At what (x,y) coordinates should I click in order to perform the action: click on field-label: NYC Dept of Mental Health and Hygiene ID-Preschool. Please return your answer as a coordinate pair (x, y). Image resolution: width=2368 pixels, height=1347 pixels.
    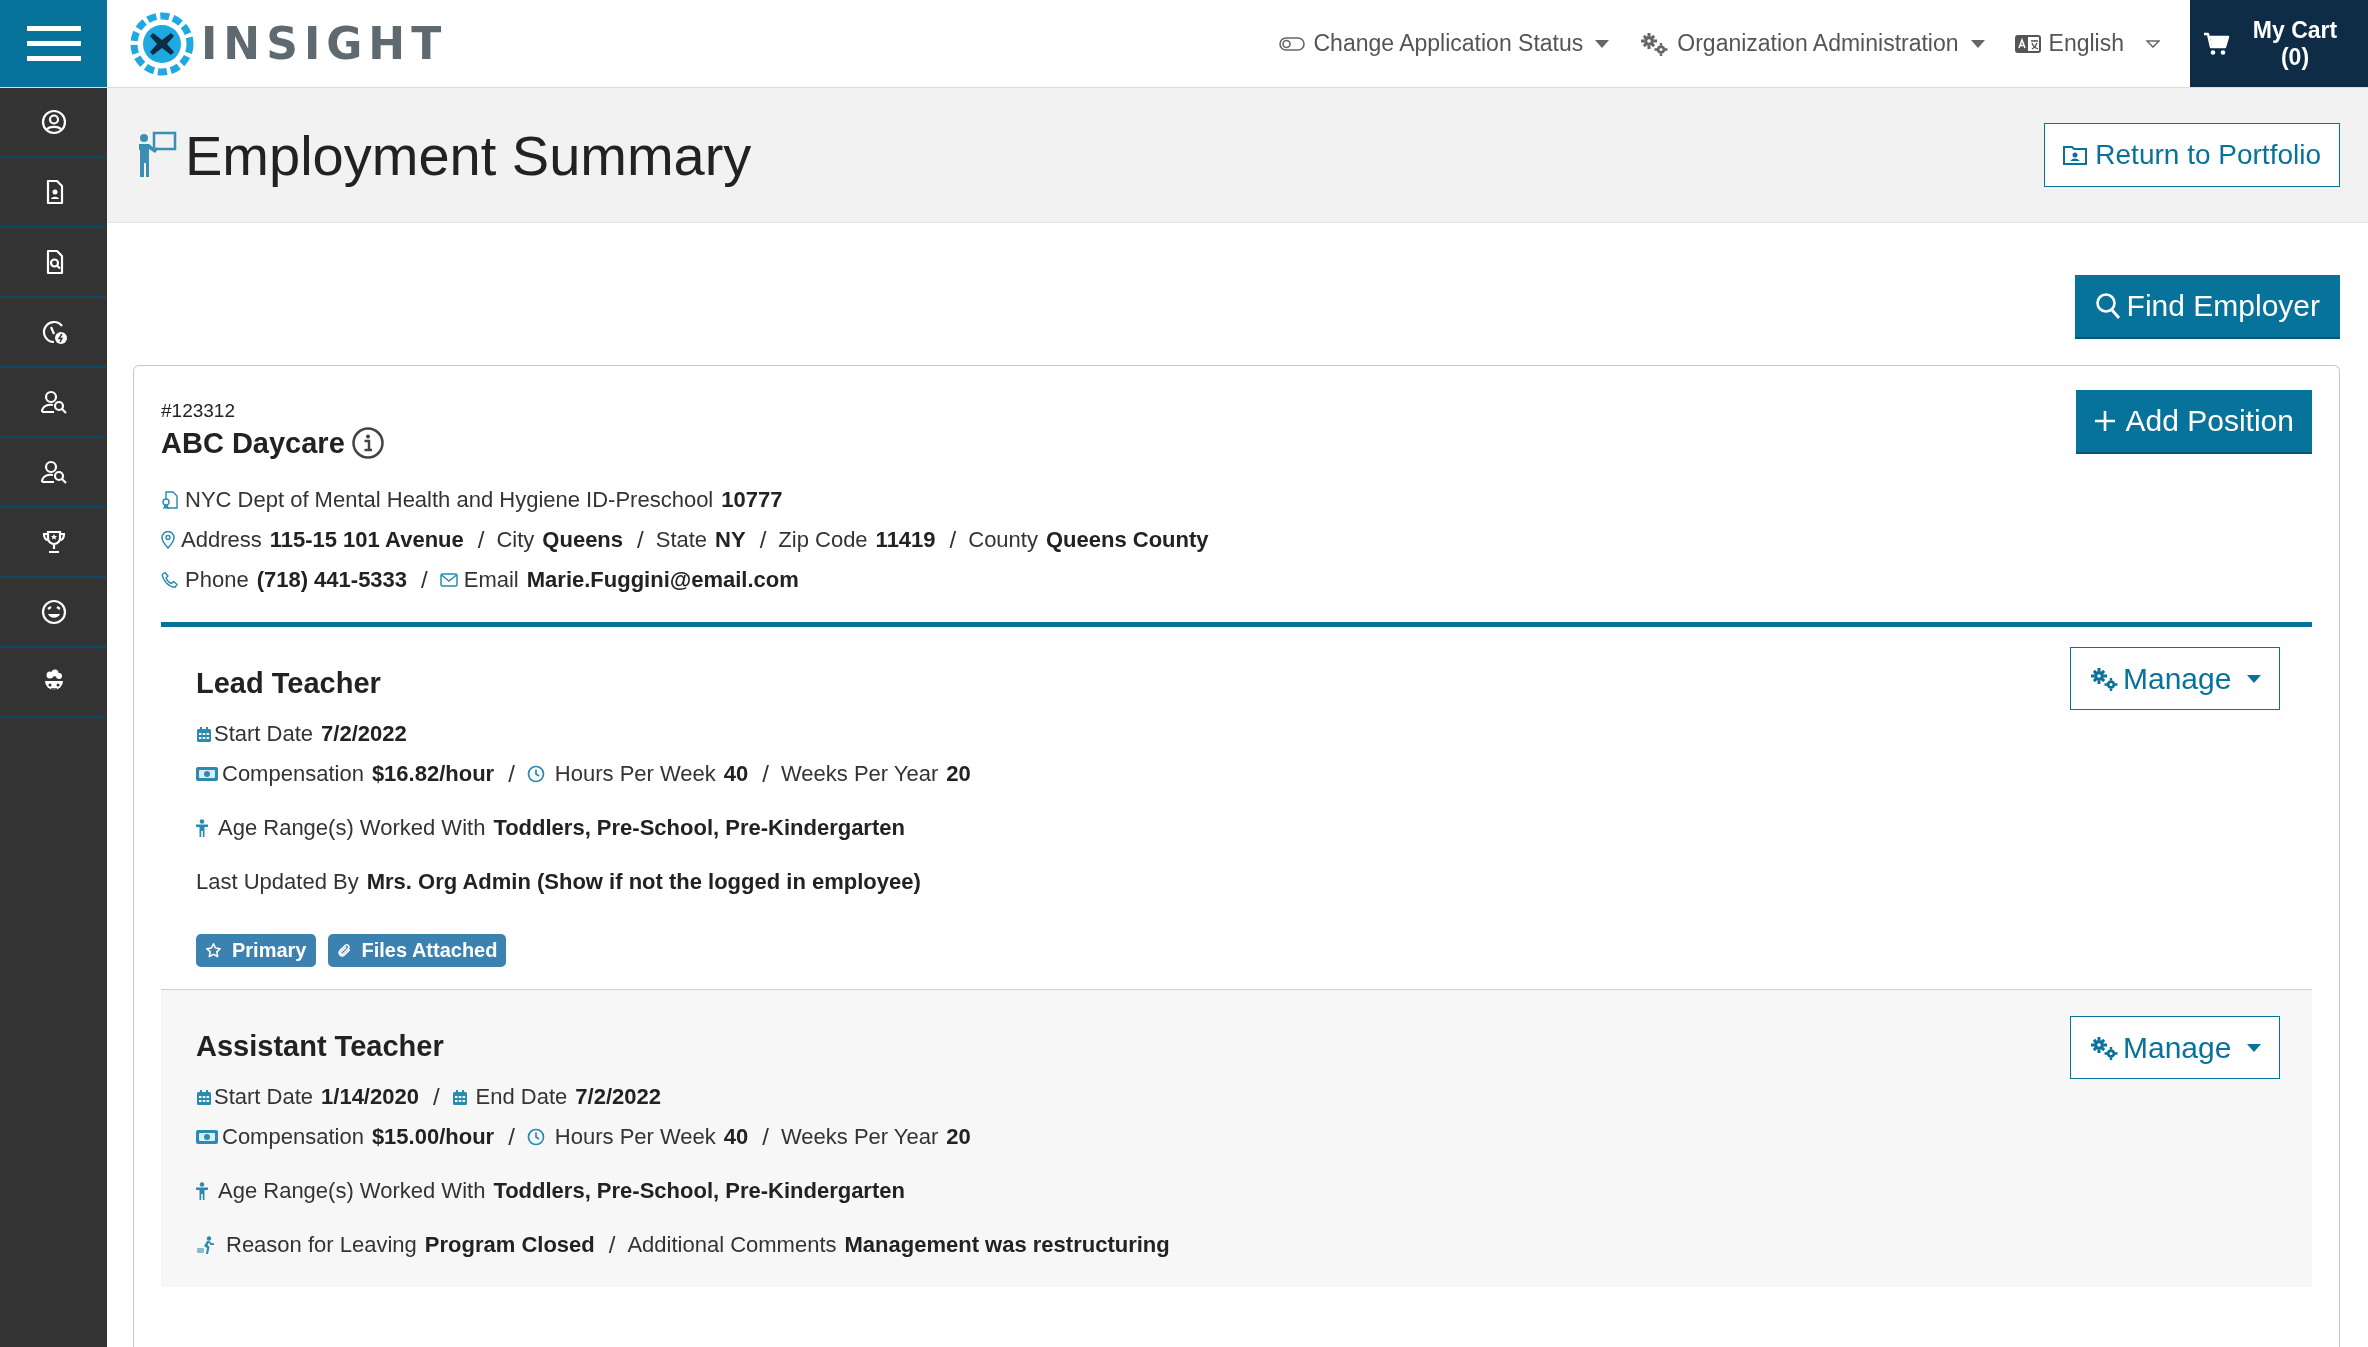
    Looking at the image, I should click on (449, 500).